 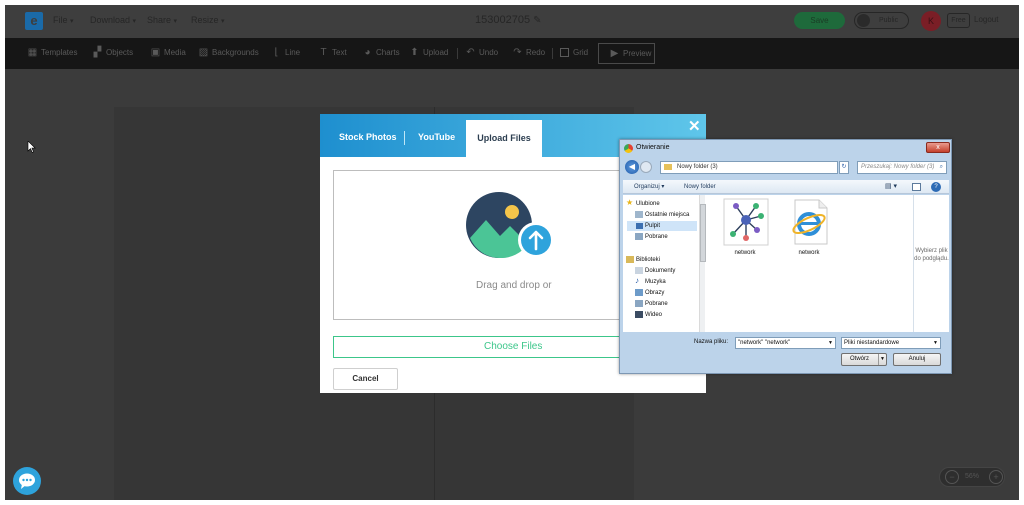 I want to click on backgrounds-label: Backgrounds, so click(x=235, y=52).